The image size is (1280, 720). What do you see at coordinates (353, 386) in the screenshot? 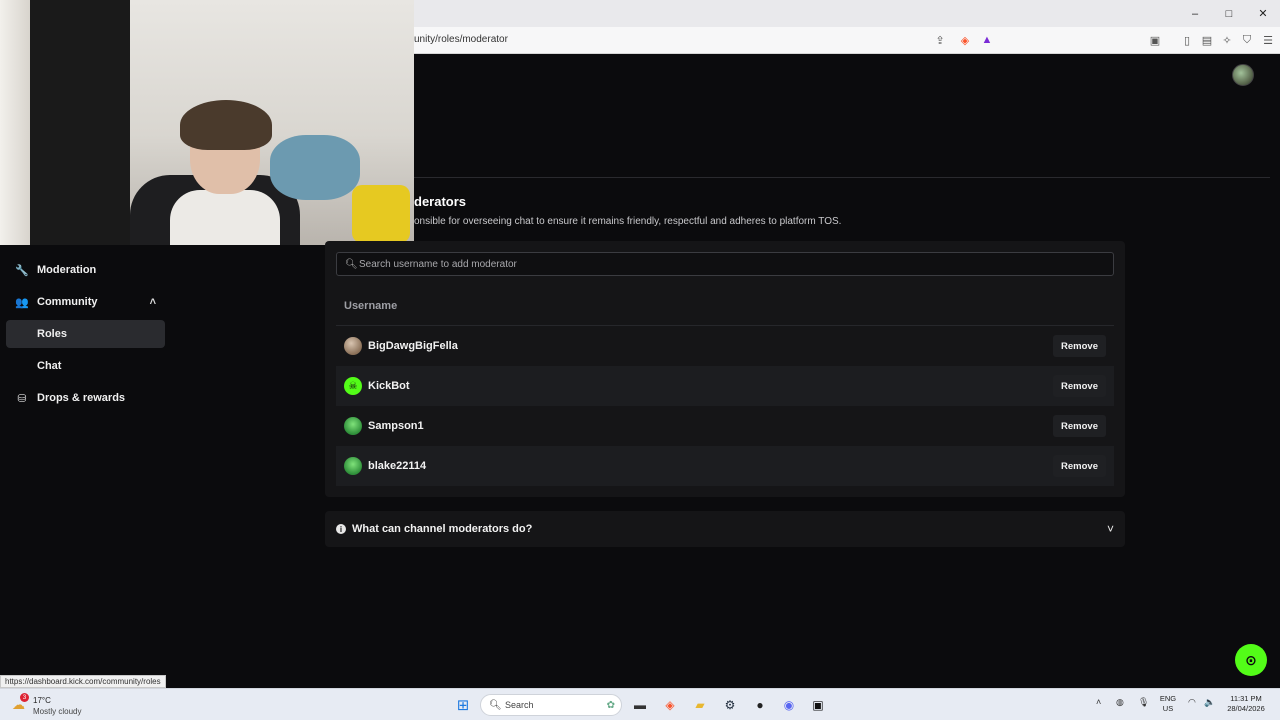
I see `avatar: ☠` at bounding box center [353, 386].